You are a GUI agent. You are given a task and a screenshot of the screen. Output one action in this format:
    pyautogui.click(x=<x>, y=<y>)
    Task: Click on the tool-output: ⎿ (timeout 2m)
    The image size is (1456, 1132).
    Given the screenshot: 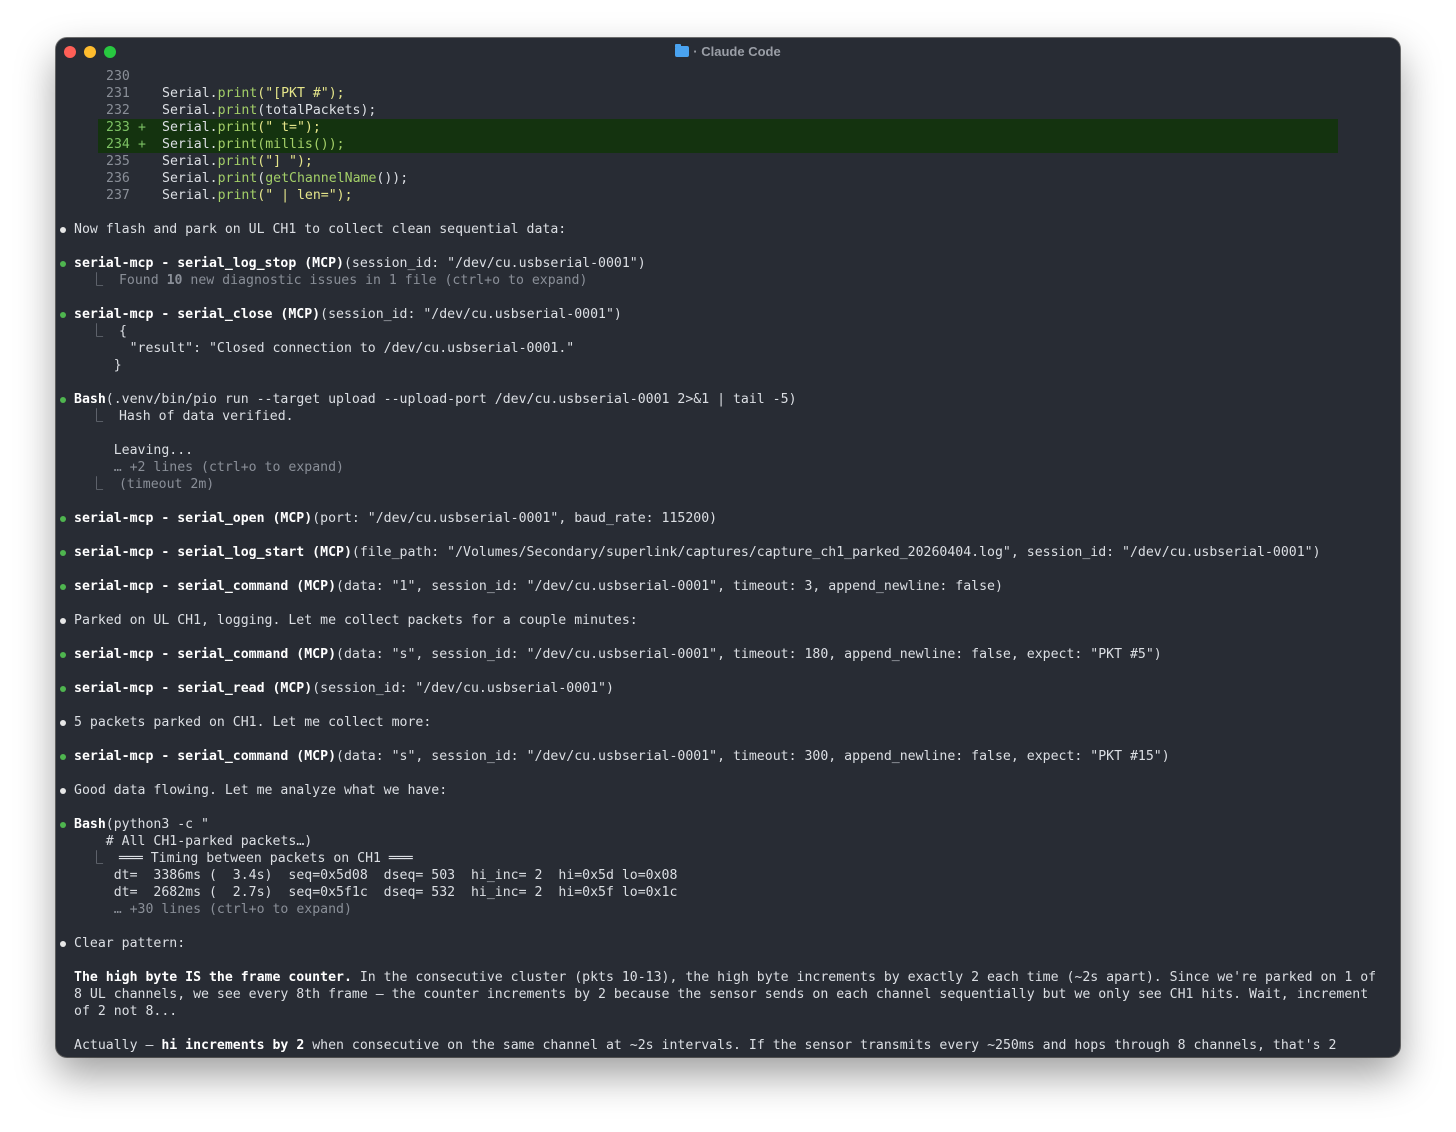 What is the action you would take?
    pyautogui.click(x=144, y=484)
    